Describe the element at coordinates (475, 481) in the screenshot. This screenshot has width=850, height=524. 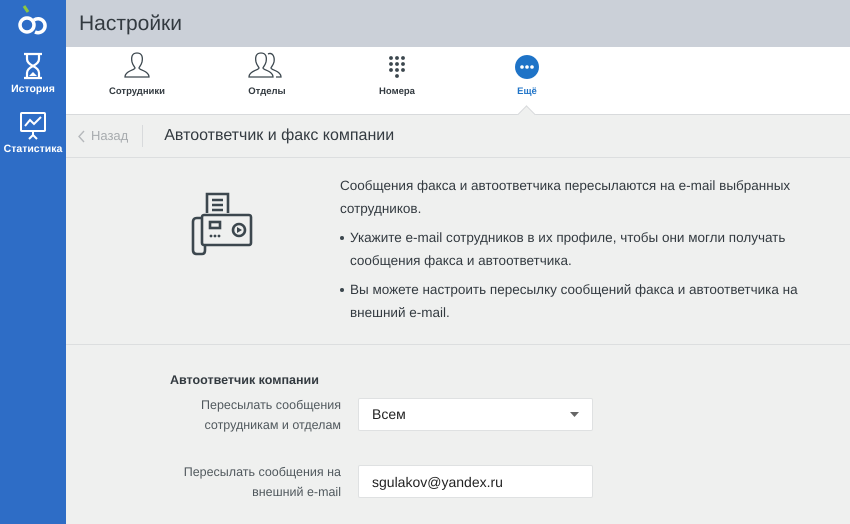
I see `email-field: sgulakov@yandex.ru` at that location.